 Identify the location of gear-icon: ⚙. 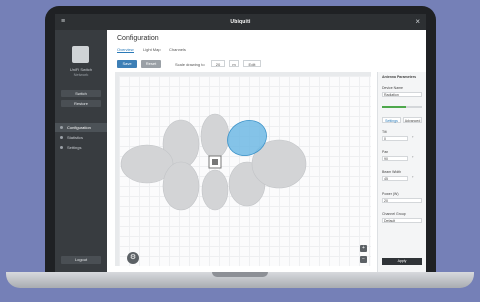
(133, 258).